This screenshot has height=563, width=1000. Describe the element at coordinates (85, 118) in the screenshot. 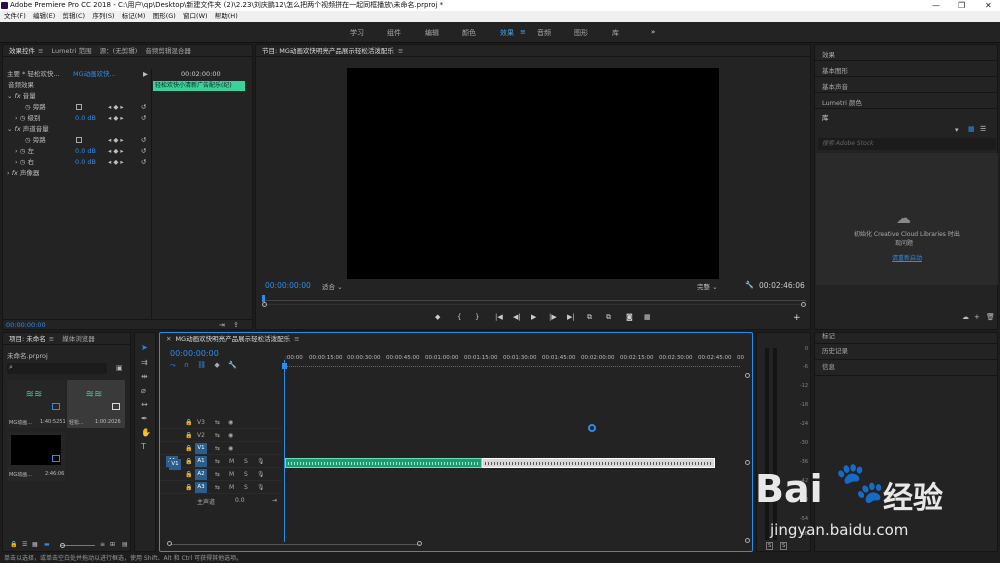

I see `level-value: 0.0 dB` at that location.